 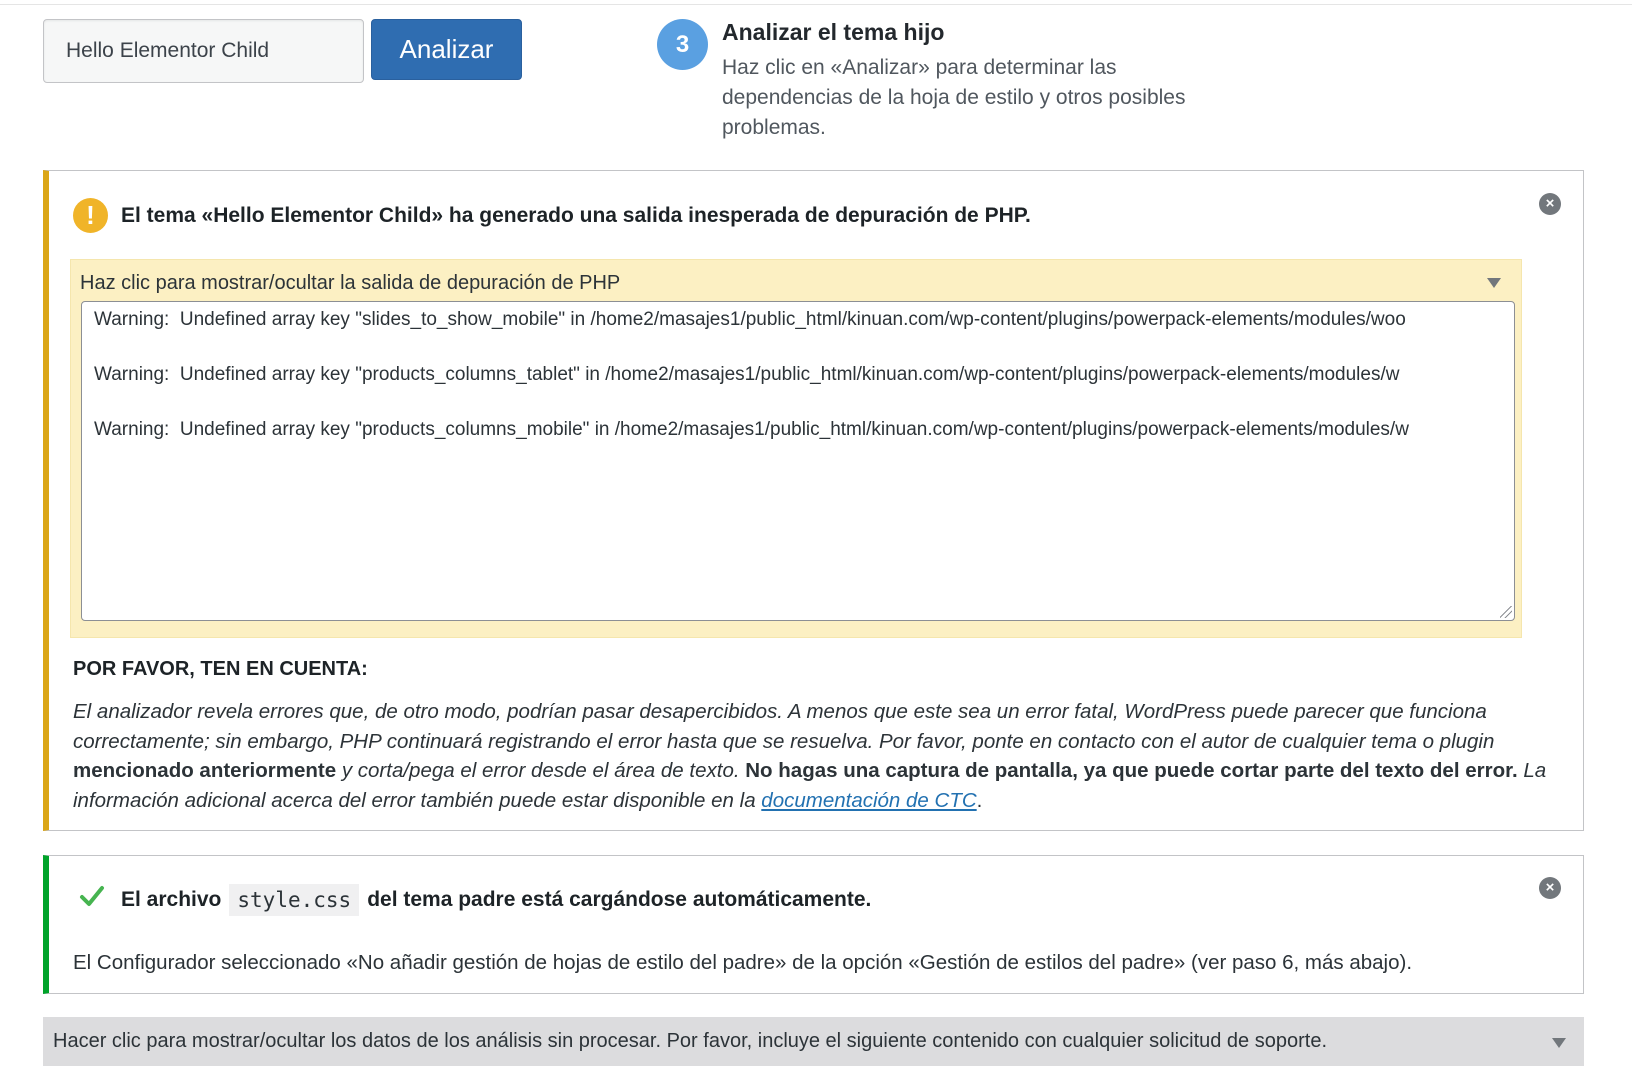 I want to click on stylesheet-filename: style.css, so click(x=294, y=900).